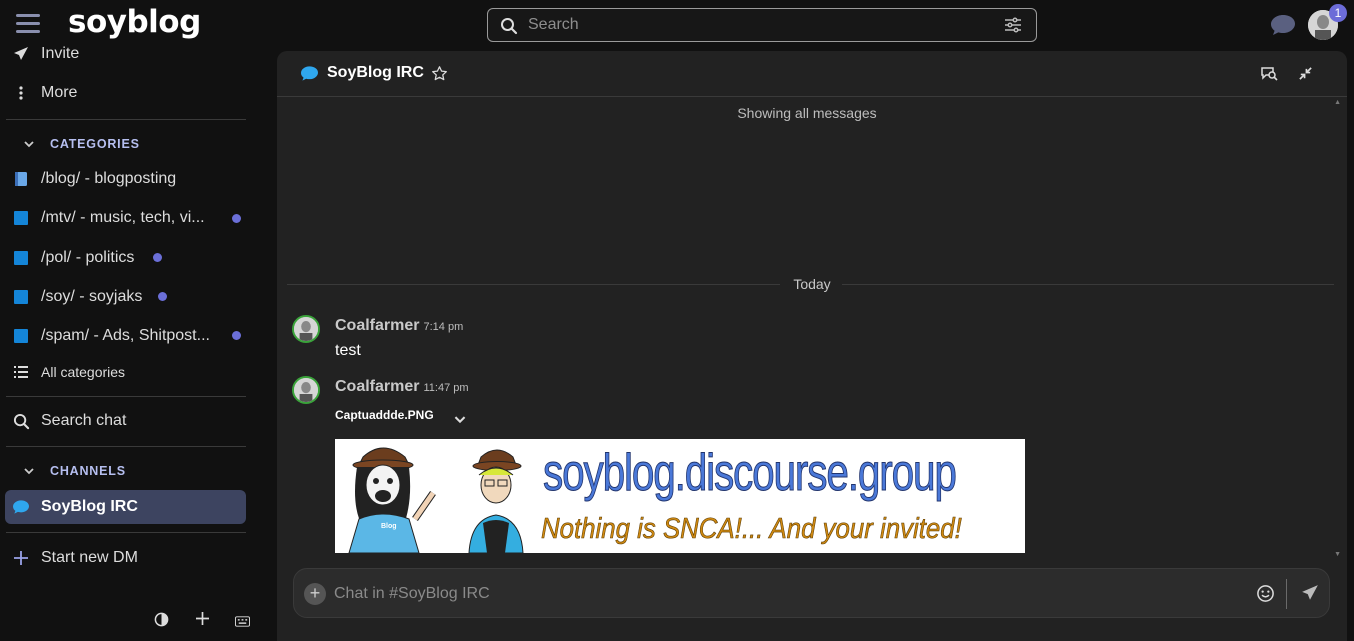 The width and height of the screenshot is (1354, 641). What do you see at coordinates (812, 284) in the screenshot?
I see `date-divider: Today` at bounding box center [812, 284].